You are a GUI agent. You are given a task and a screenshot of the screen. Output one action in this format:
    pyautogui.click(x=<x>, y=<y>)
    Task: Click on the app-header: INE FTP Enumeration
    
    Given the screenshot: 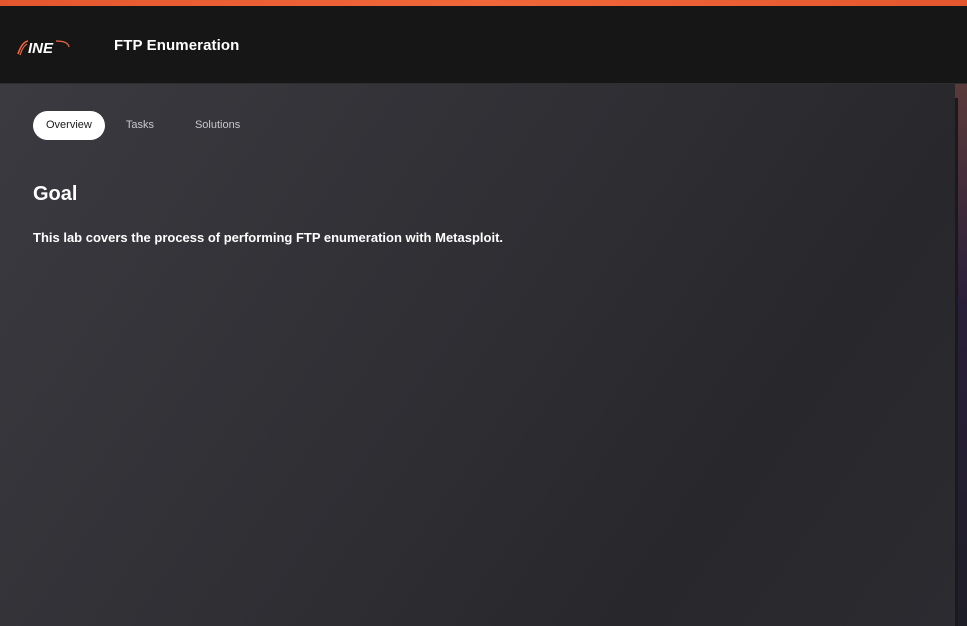 What is the action you would take?
    pyautogui.click(x=483, y=45)
    